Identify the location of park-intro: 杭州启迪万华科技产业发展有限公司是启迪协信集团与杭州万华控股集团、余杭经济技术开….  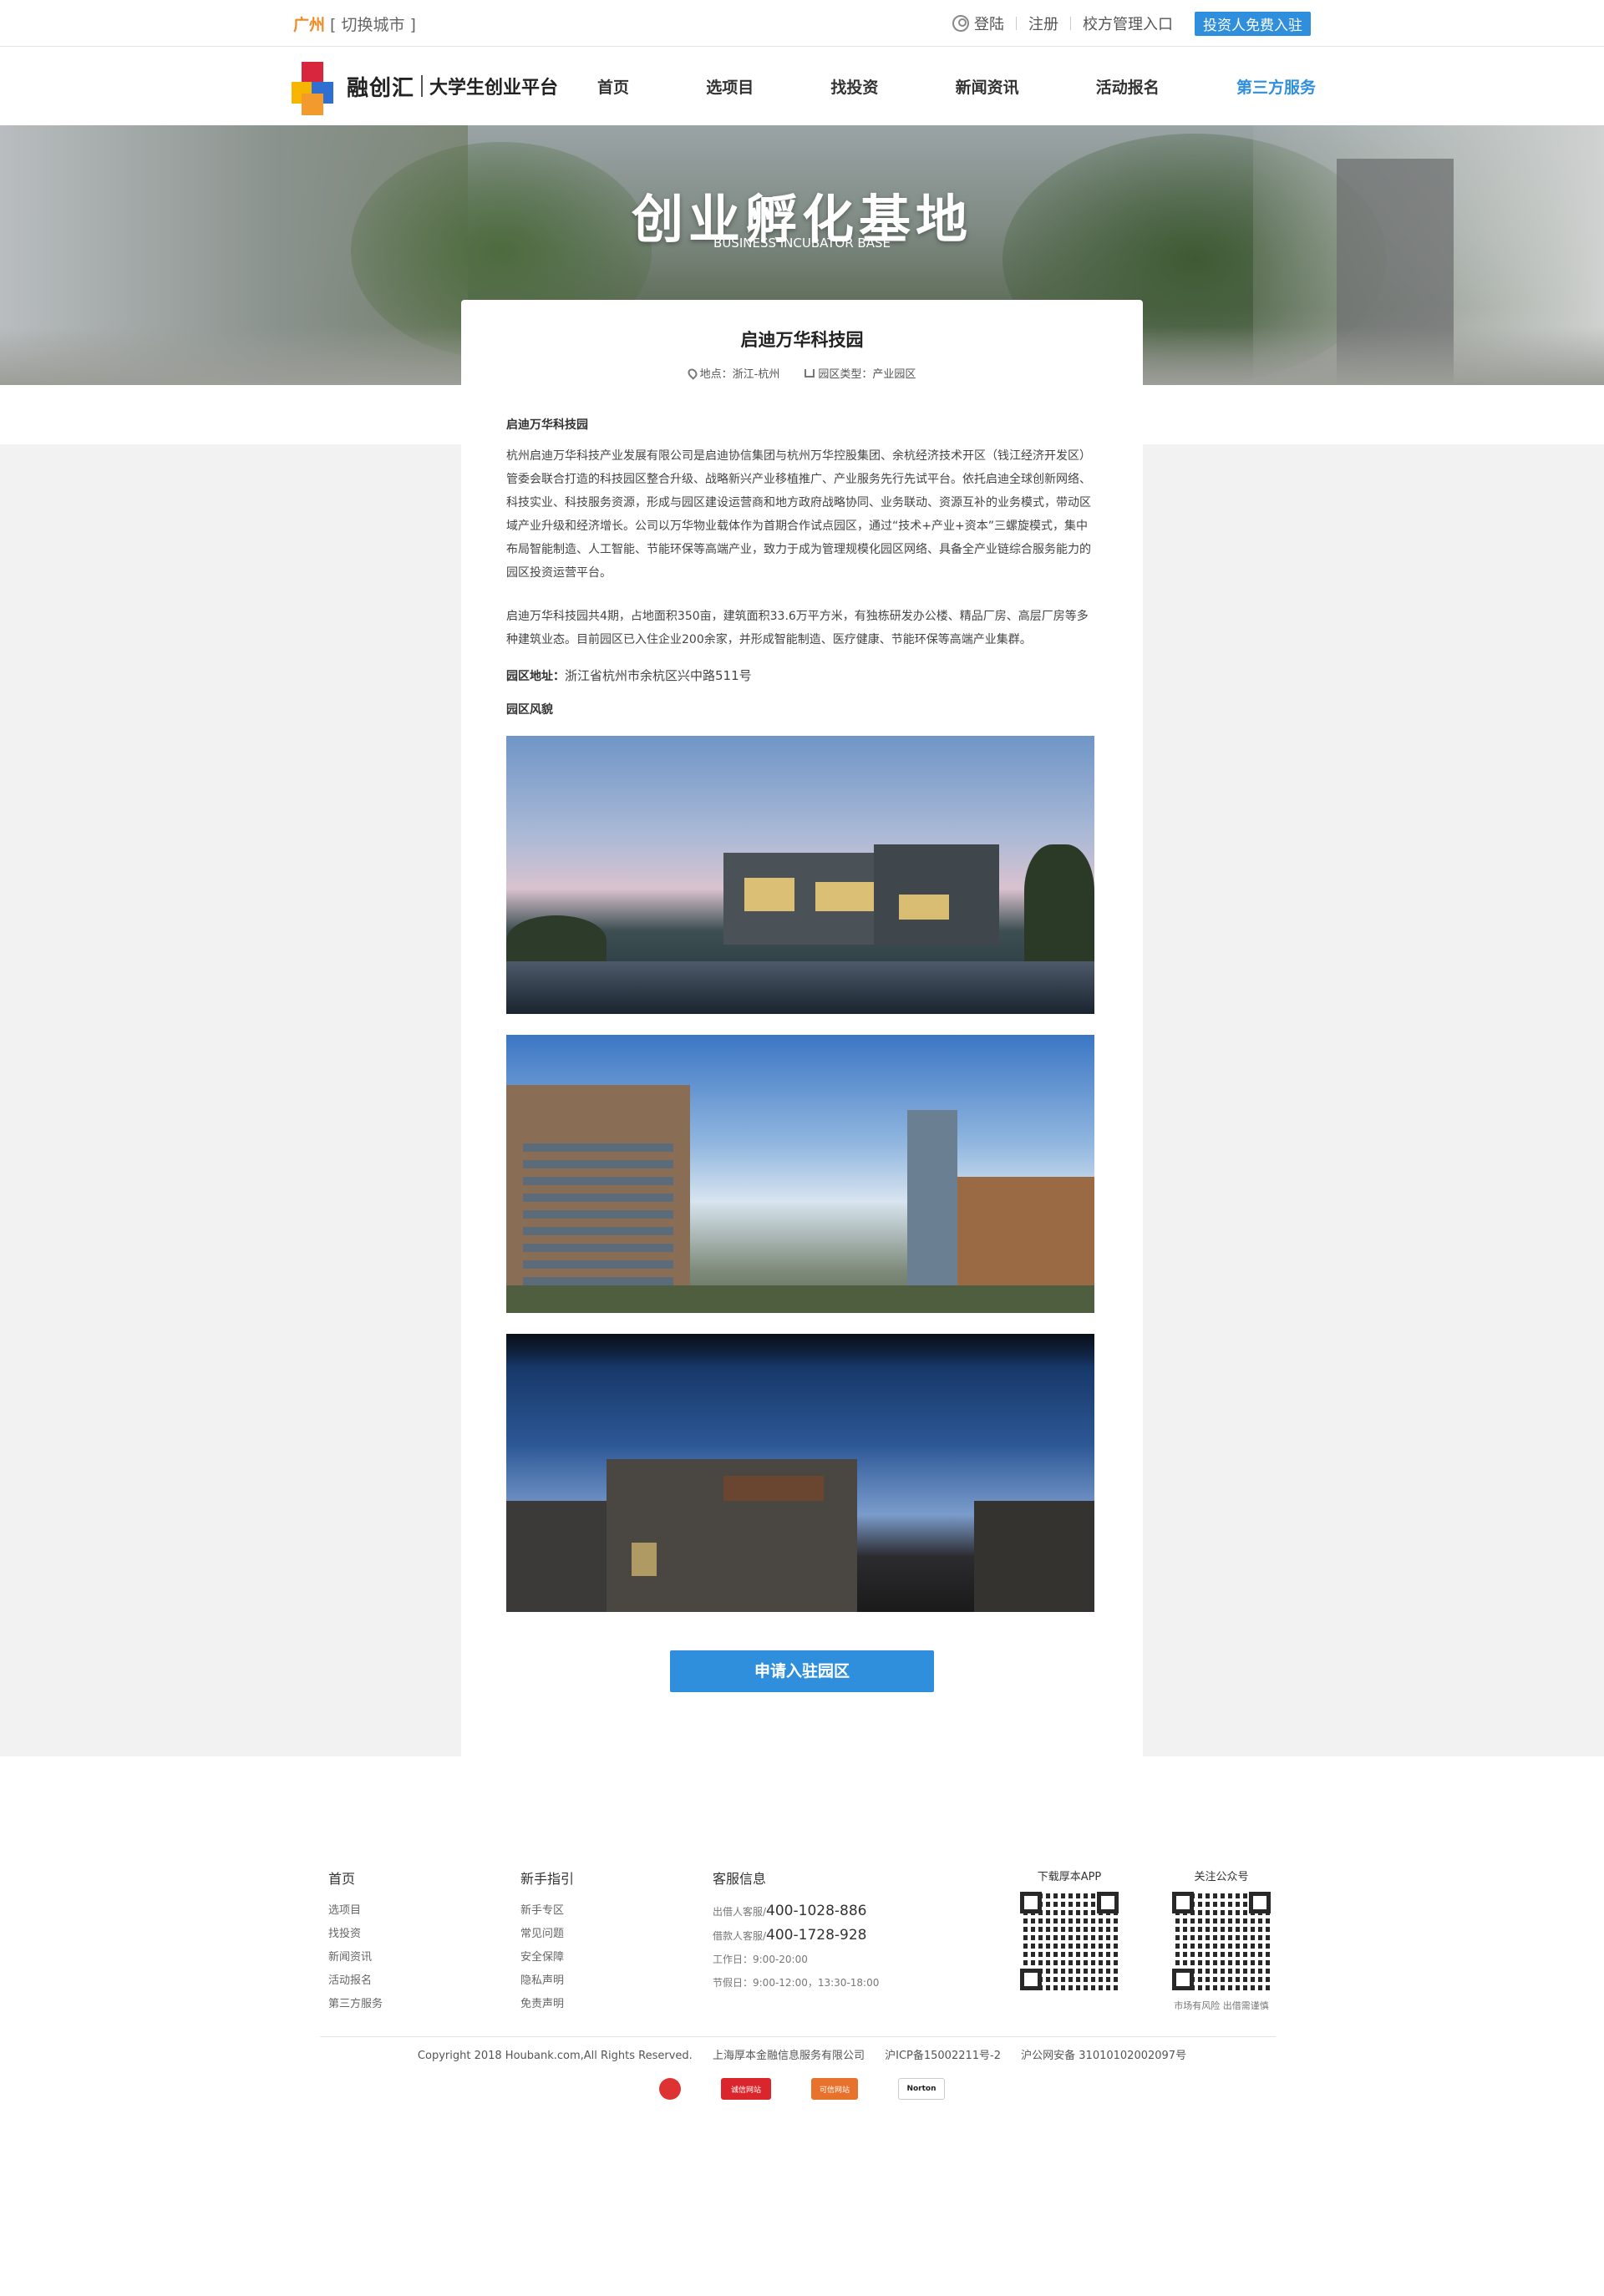
(798, 514).